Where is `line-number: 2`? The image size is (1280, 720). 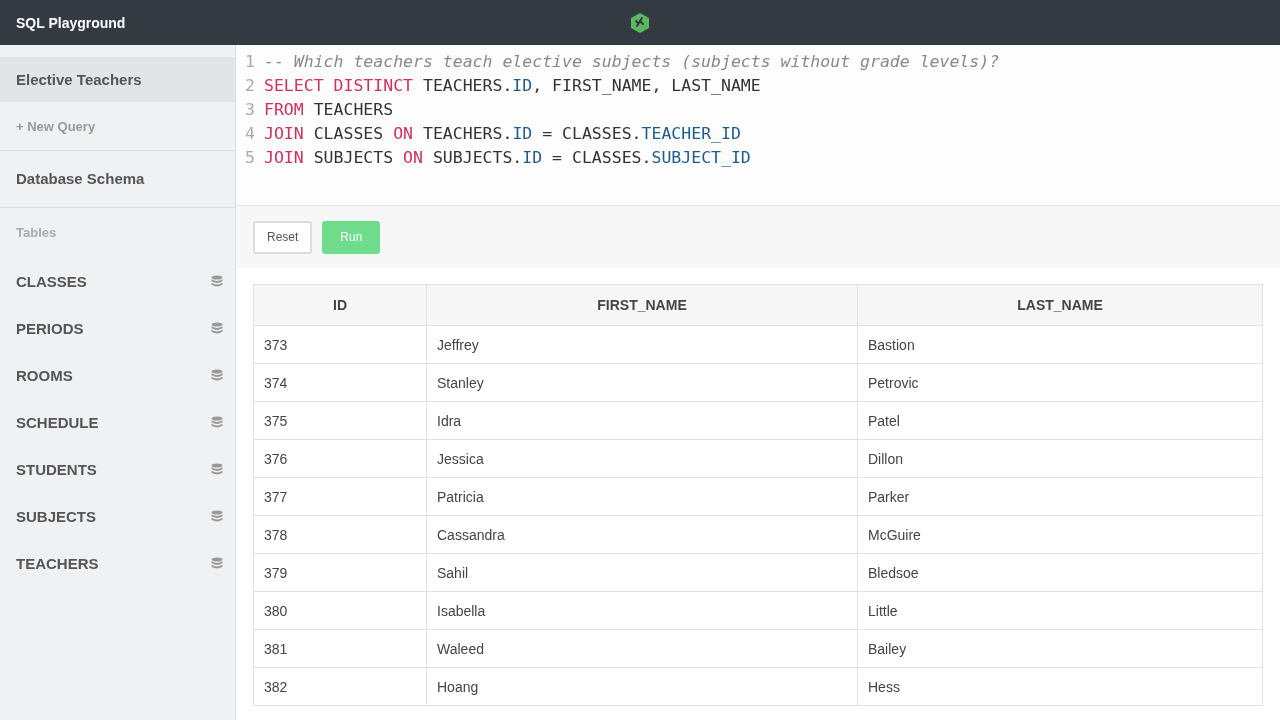
line-number: 2 is located at coordinates (250, 86).